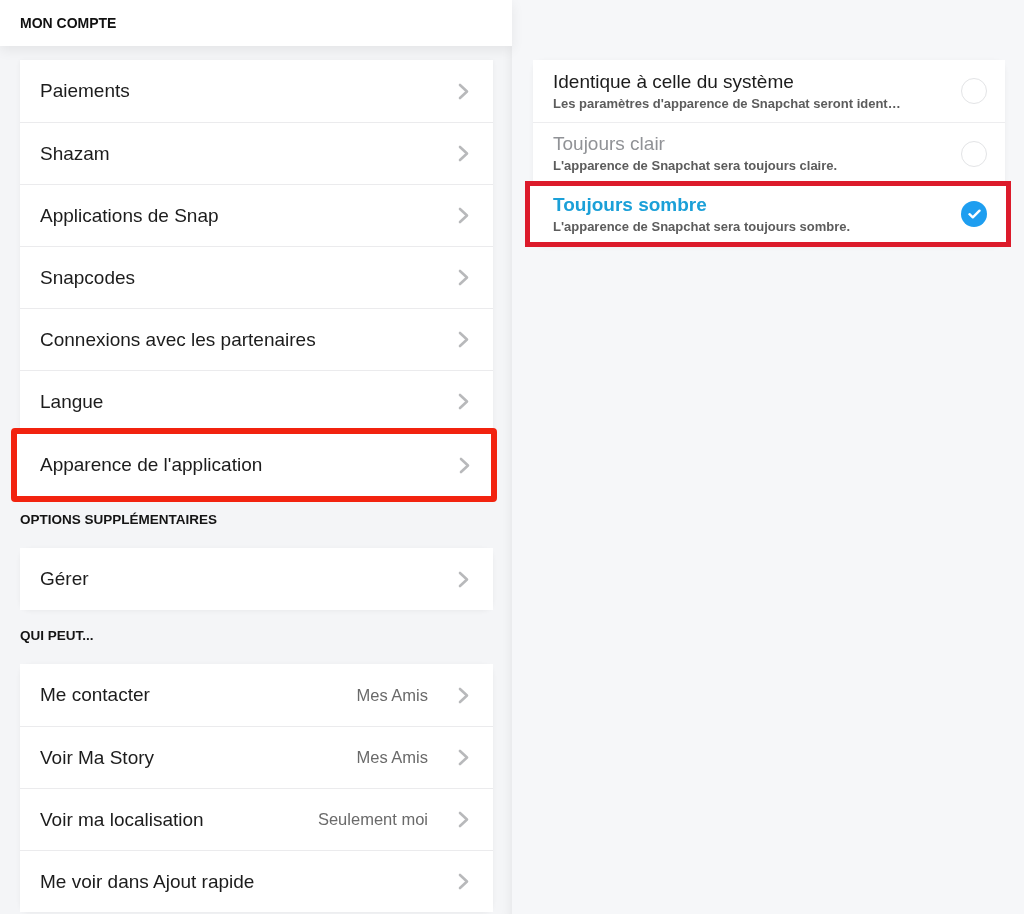 Image resolution: width=1024 pixels, height=914 pixels. Describe the element at coordinates (256, 695) in the screenshot. I see `settings-row: Me contacter Mes Amis` at that location.